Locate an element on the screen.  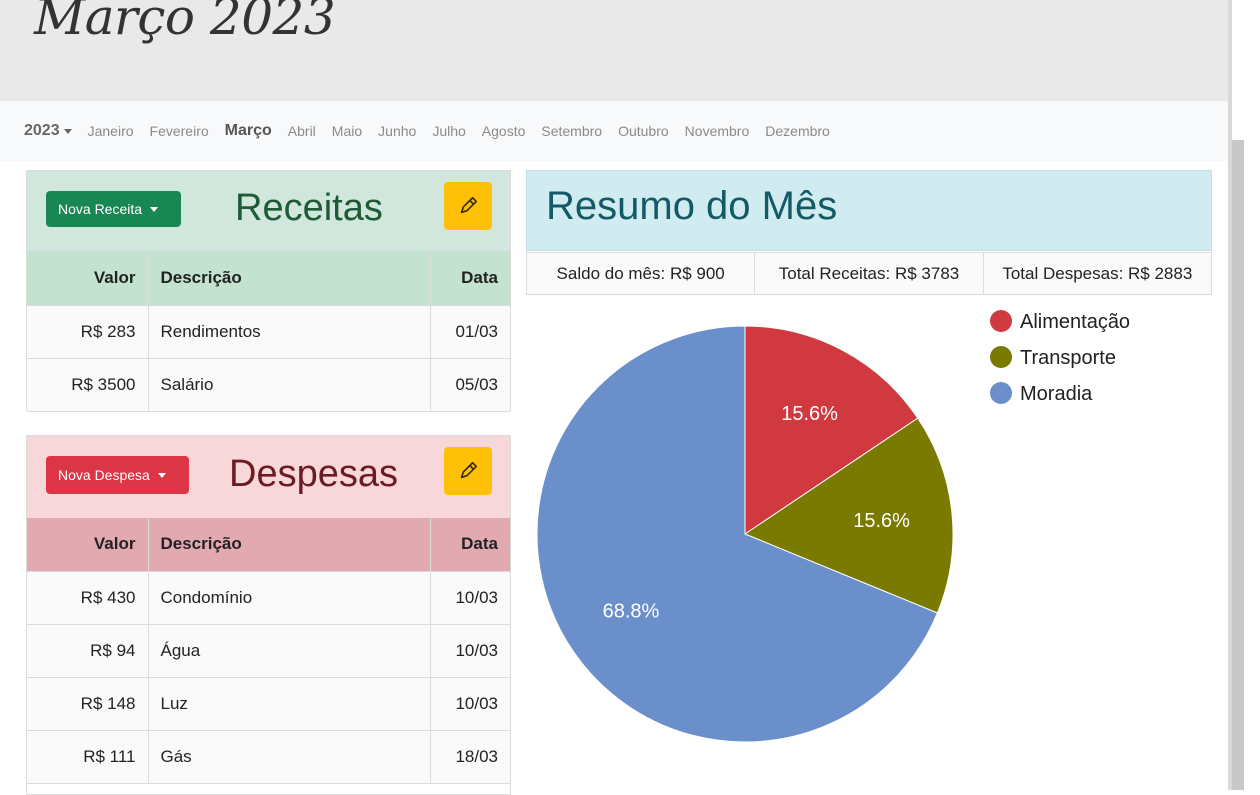
month-link-agosto: Agosto is located at coordinates (504, 131).